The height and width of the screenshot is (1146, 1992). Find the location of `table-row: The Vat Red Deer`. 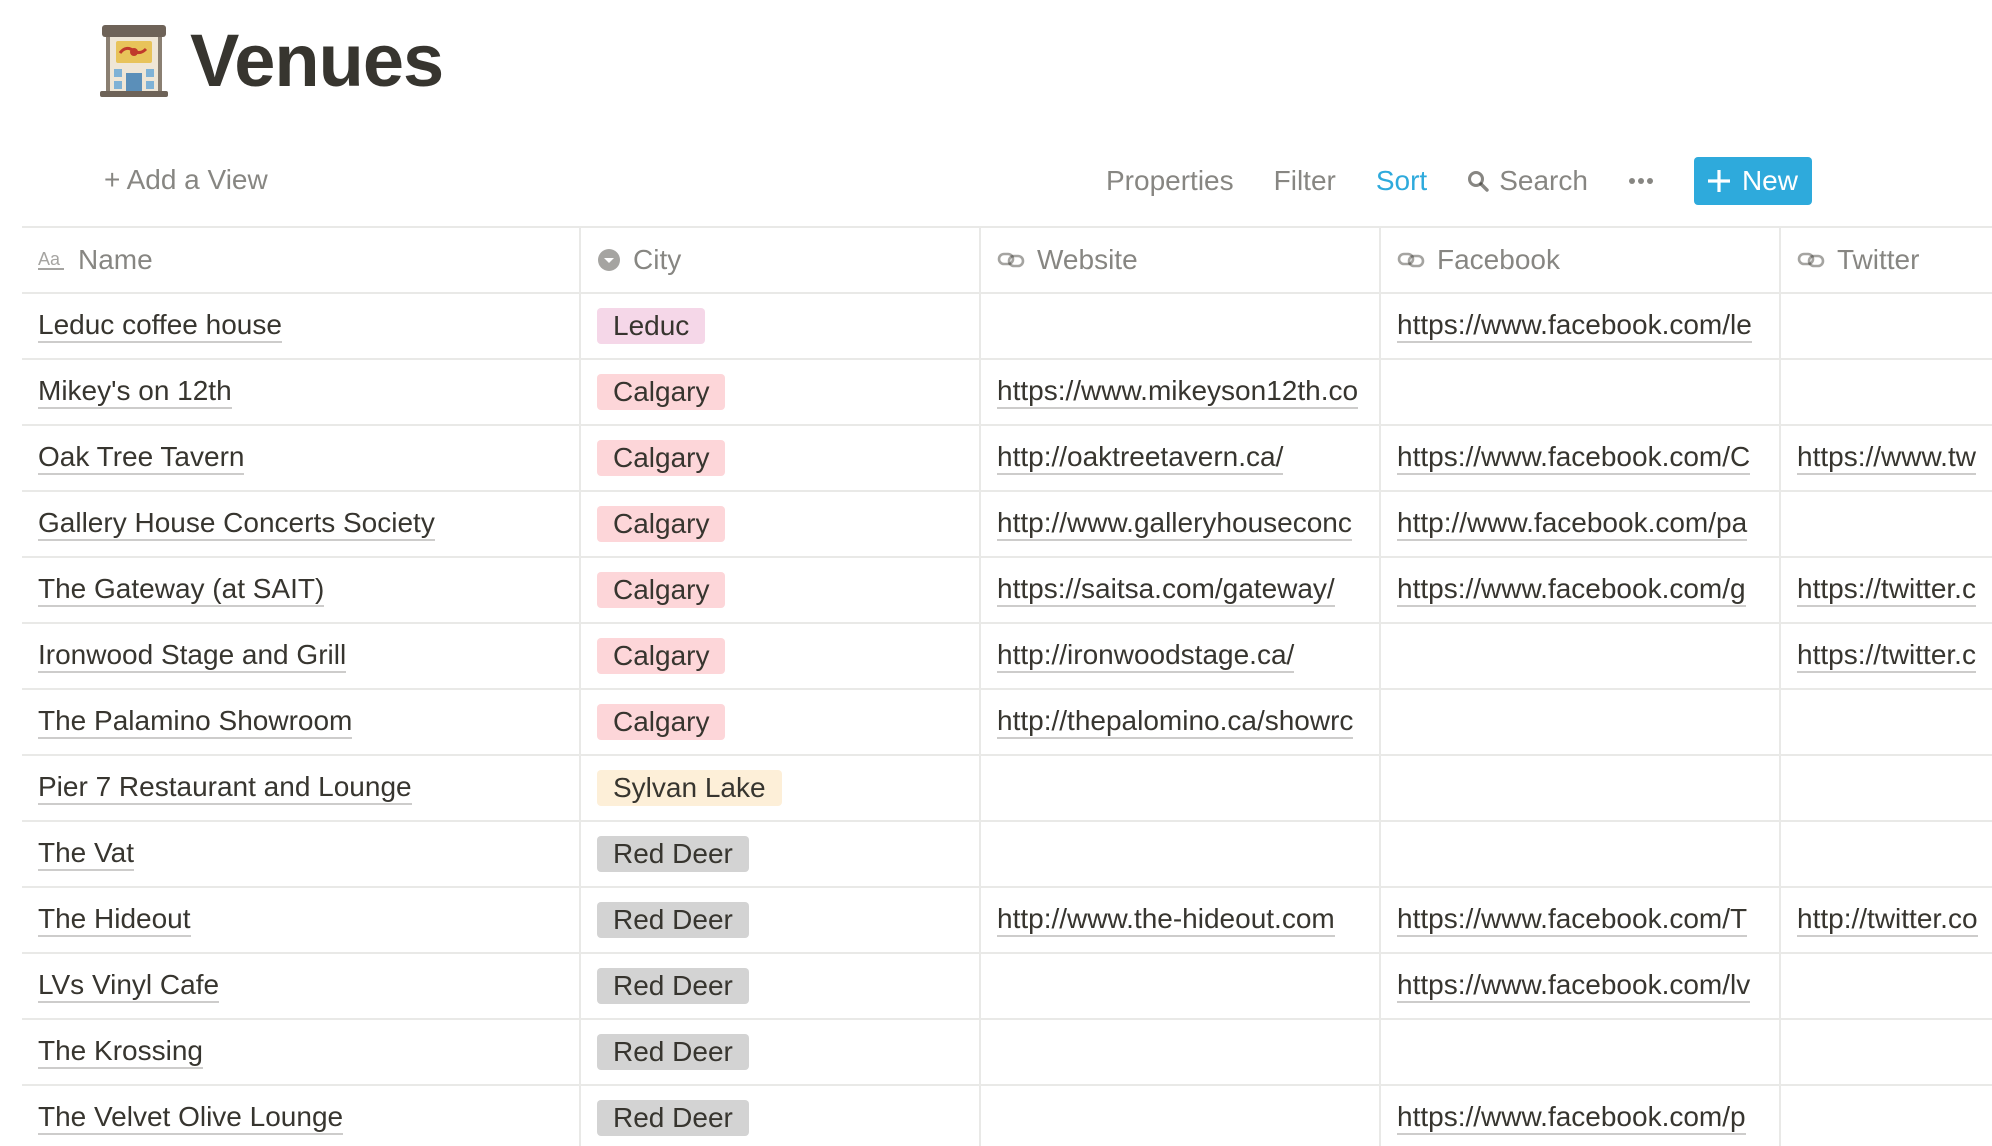

table-row: The Vat Red Deer is located at coordinates (1007, 855).